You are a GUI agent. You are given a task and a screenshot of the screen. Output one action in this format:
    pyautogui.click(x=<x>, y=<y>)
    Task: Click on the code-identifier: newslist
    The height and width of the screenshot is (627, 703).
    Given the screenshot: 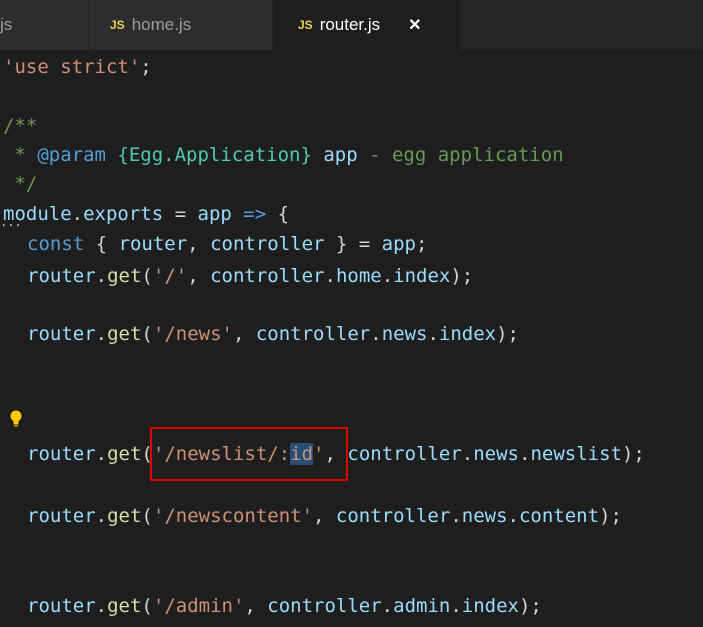 What is the action you would take?
    pyautogui.click(x=576, y=454)
    